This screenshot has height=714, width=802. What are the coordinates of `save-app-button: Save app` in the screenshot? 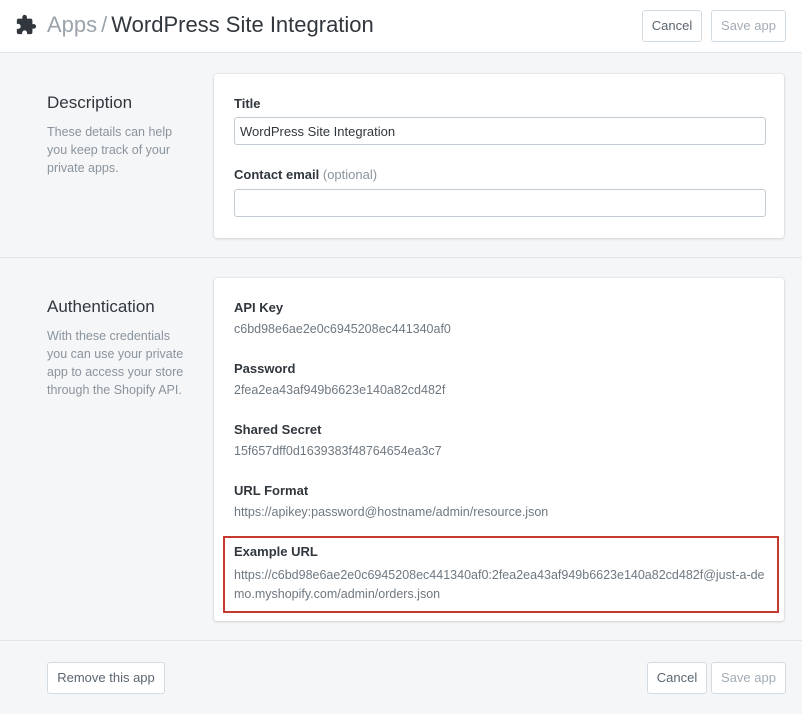 It's located at (748, 26).